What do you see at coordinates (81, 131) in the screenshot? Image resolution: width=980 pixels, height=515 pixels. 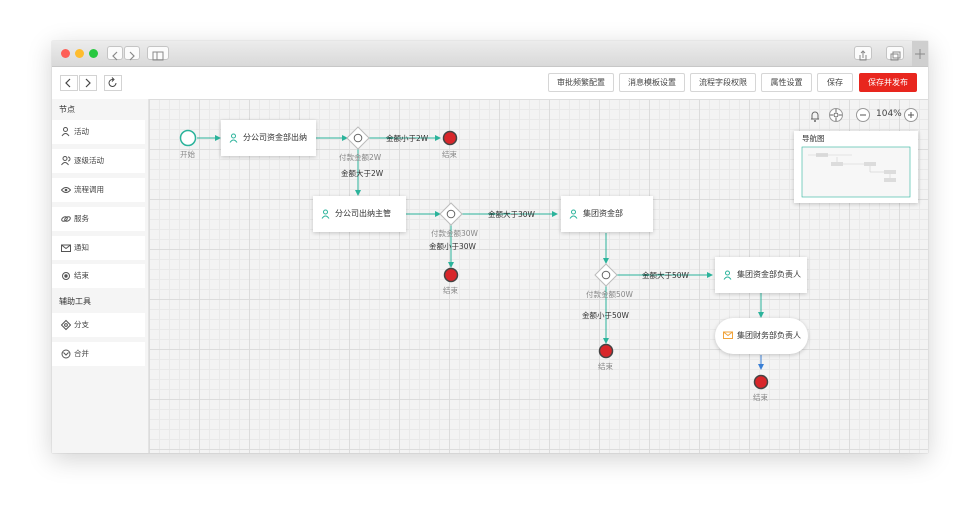 I see `palette-item-label: 活动` at bounding box center [81, 131].